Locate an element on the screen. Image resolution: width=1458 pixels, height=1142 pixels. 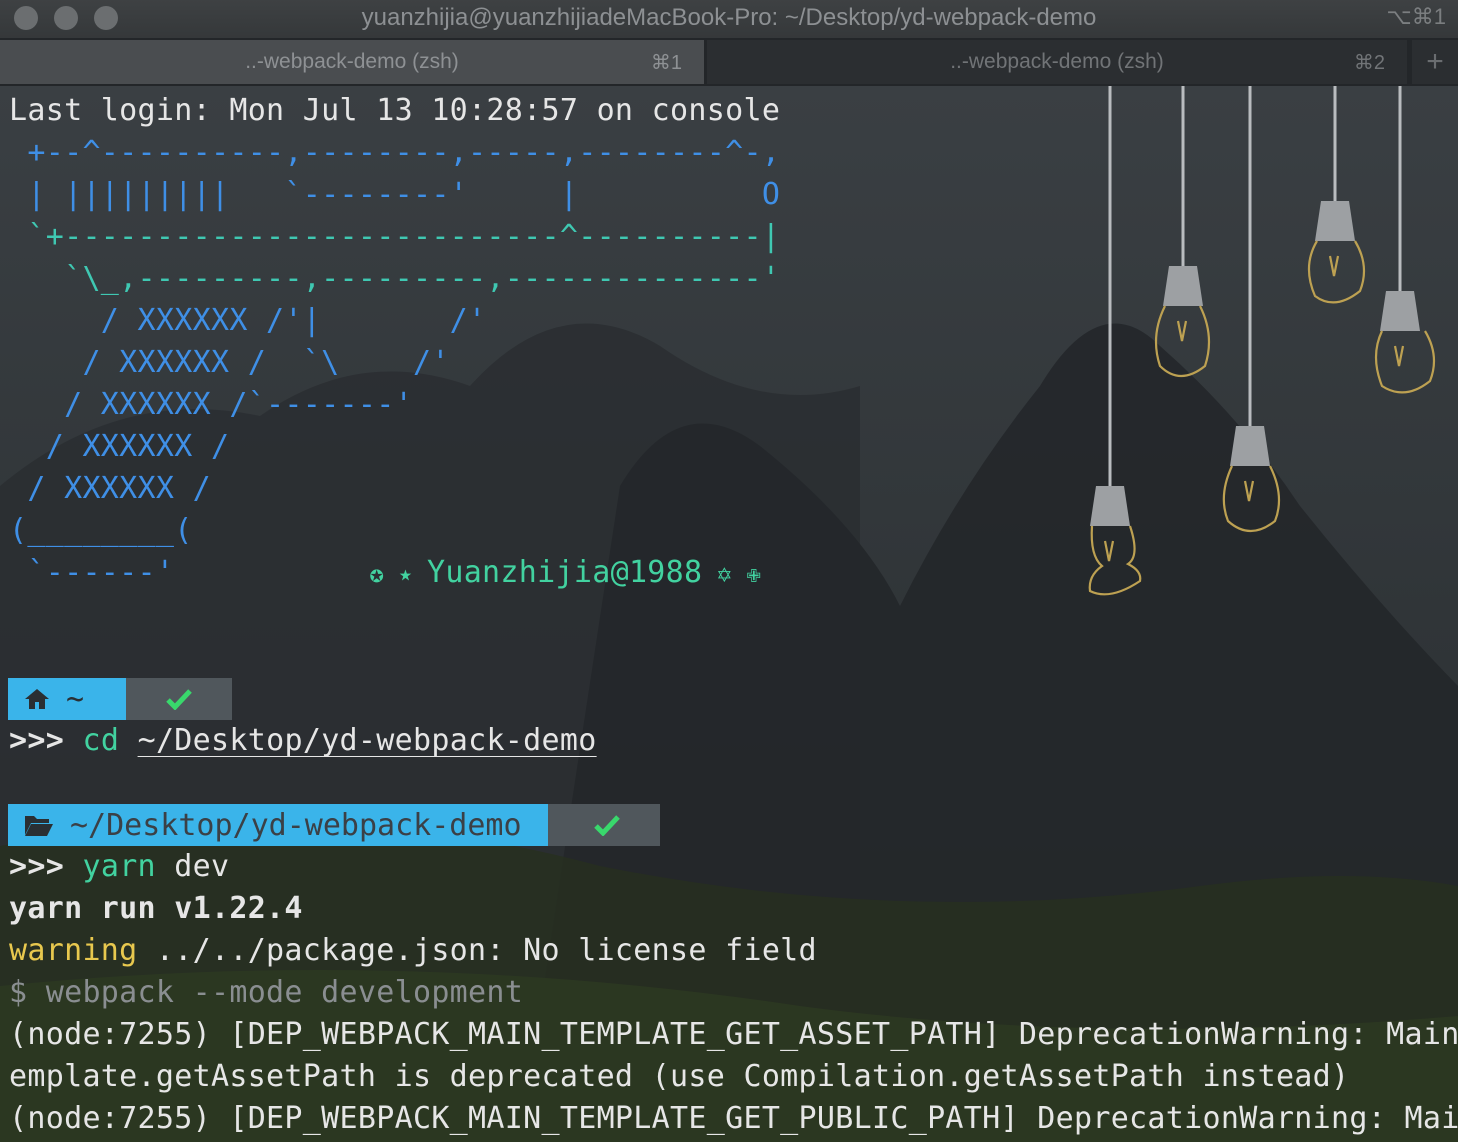
tab-1: ..-webpack-demo (zsh) ⌘1 is located at coordinates (352, 62).